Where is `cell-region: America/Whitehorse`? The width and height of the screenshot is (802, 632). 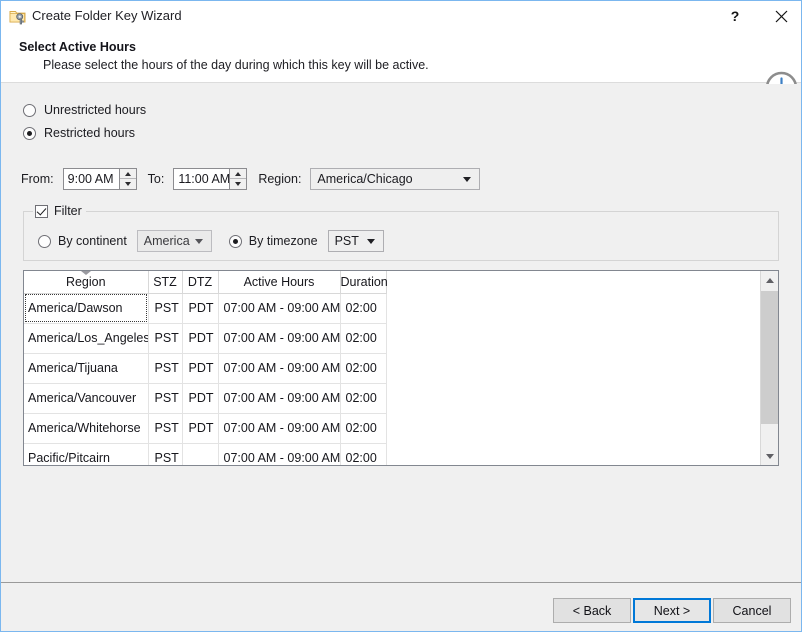 cell-region: America/Whitehorse is located at coordinates (86, 428).